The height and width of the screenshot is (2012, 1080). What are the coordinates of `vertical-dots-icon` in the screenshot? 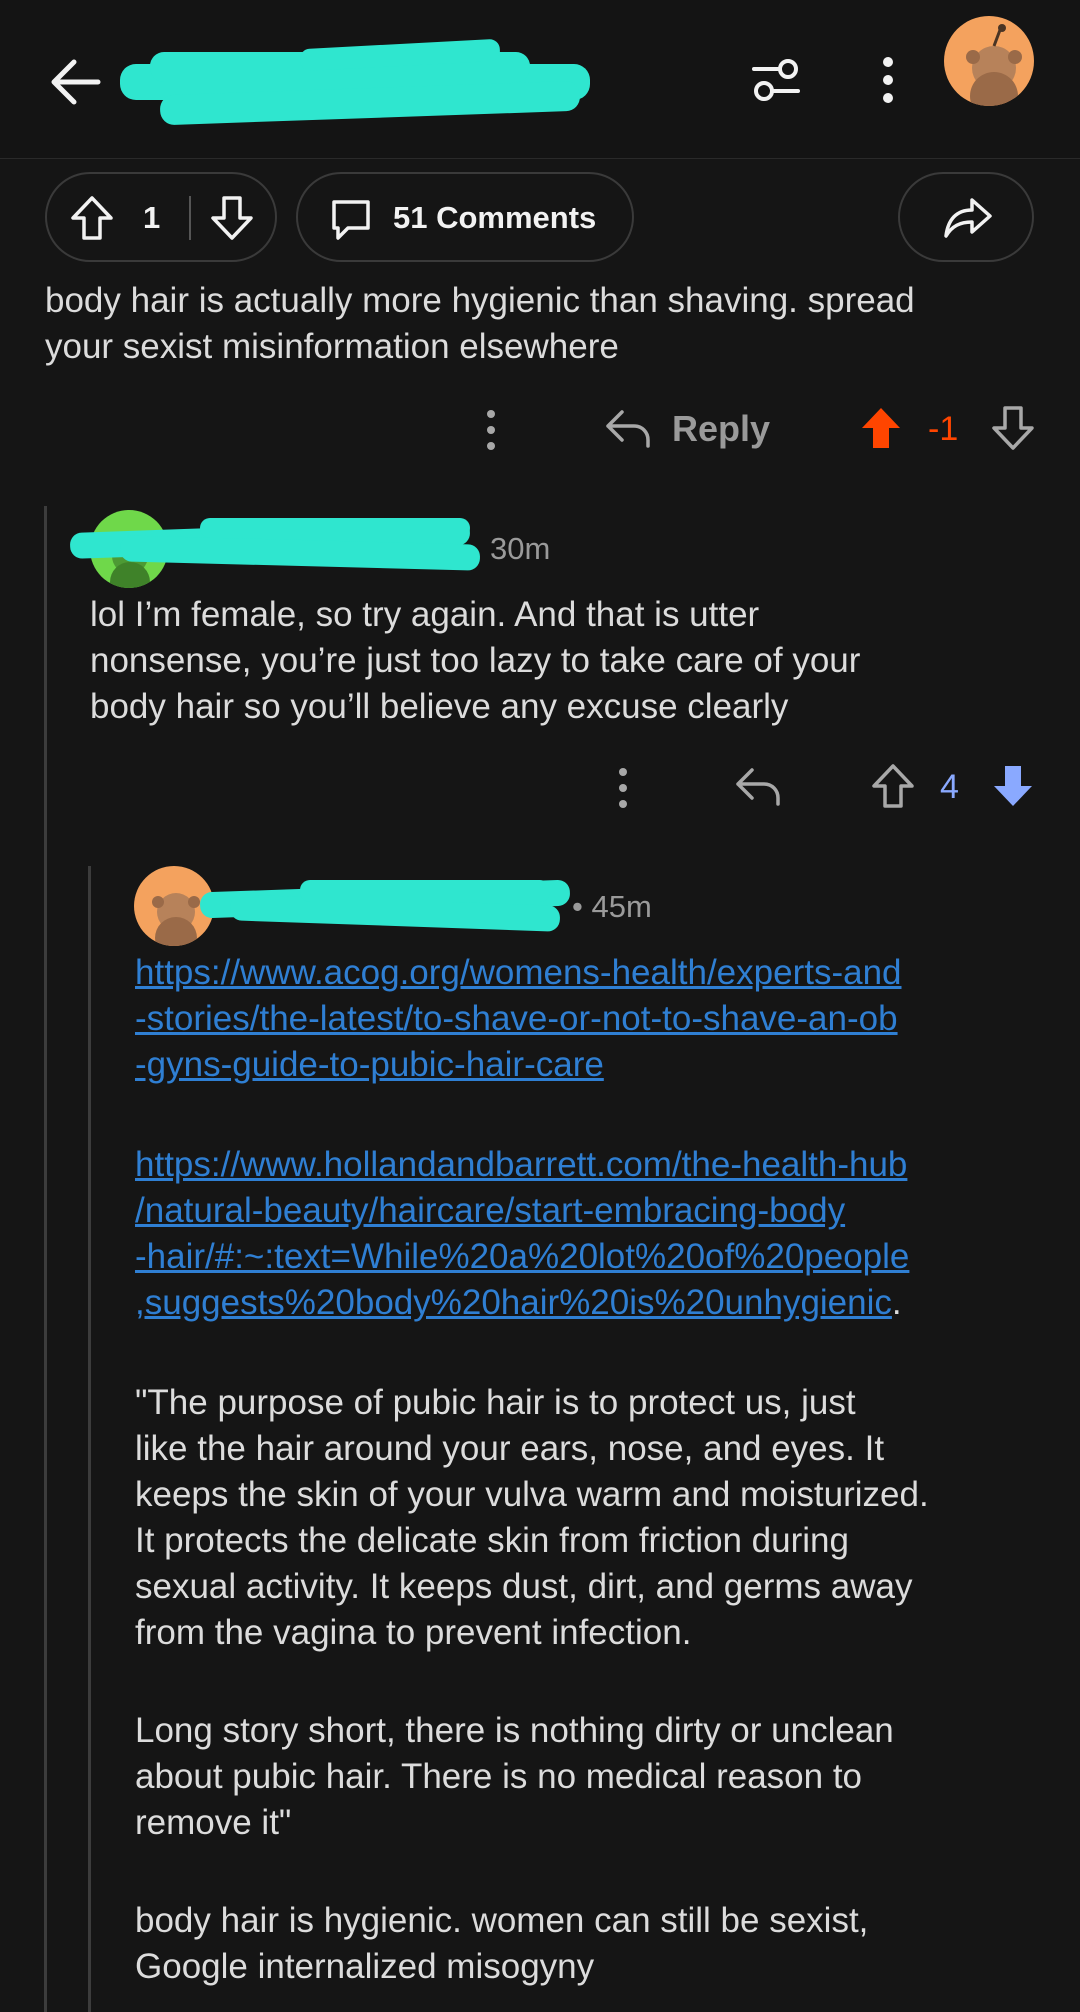 It's located at (888, 80).